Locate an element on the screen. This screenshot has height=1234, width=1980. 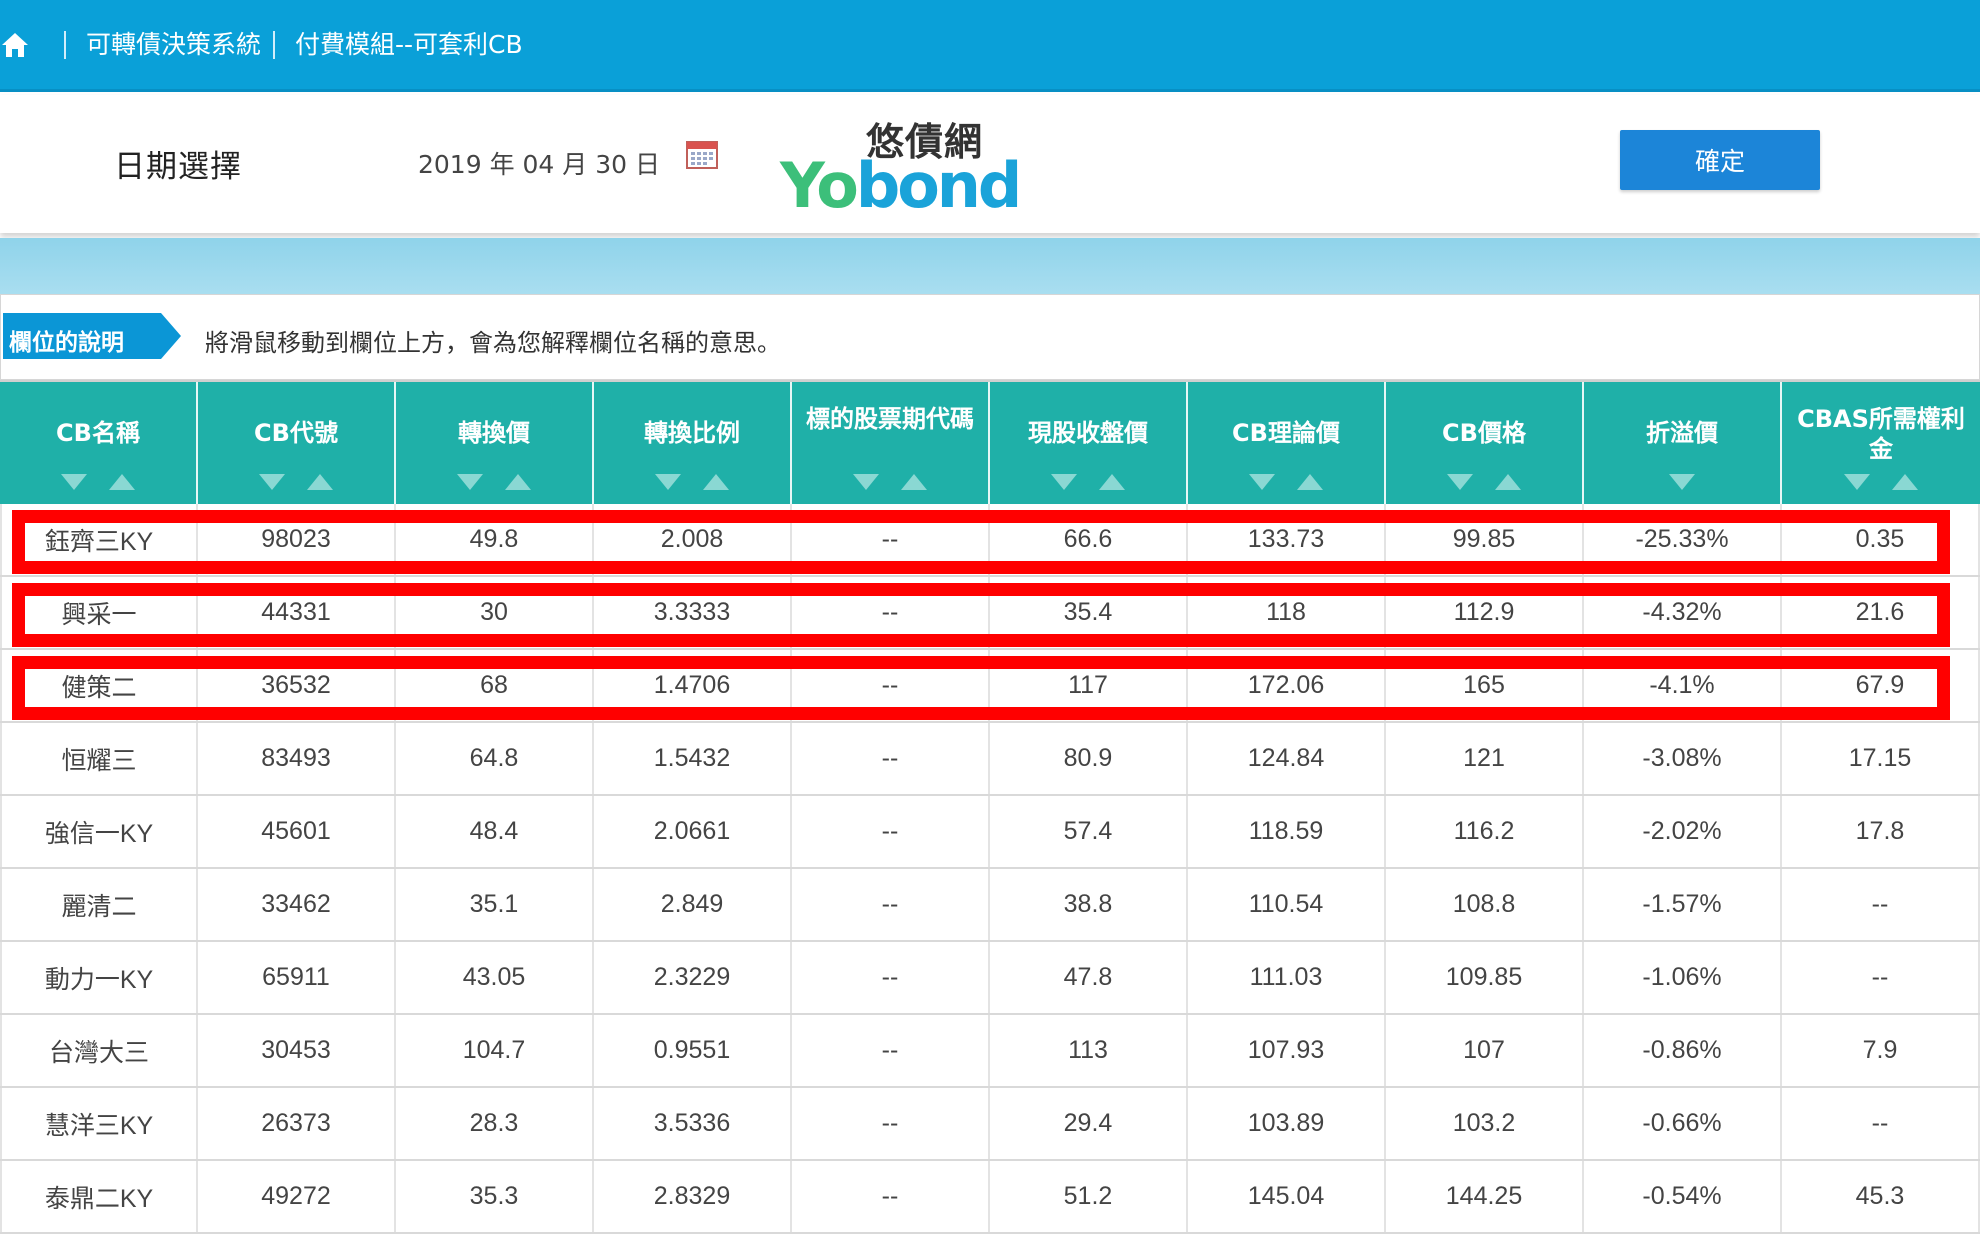
table-cell: 動力一KY is located at coordinates (99, 977).